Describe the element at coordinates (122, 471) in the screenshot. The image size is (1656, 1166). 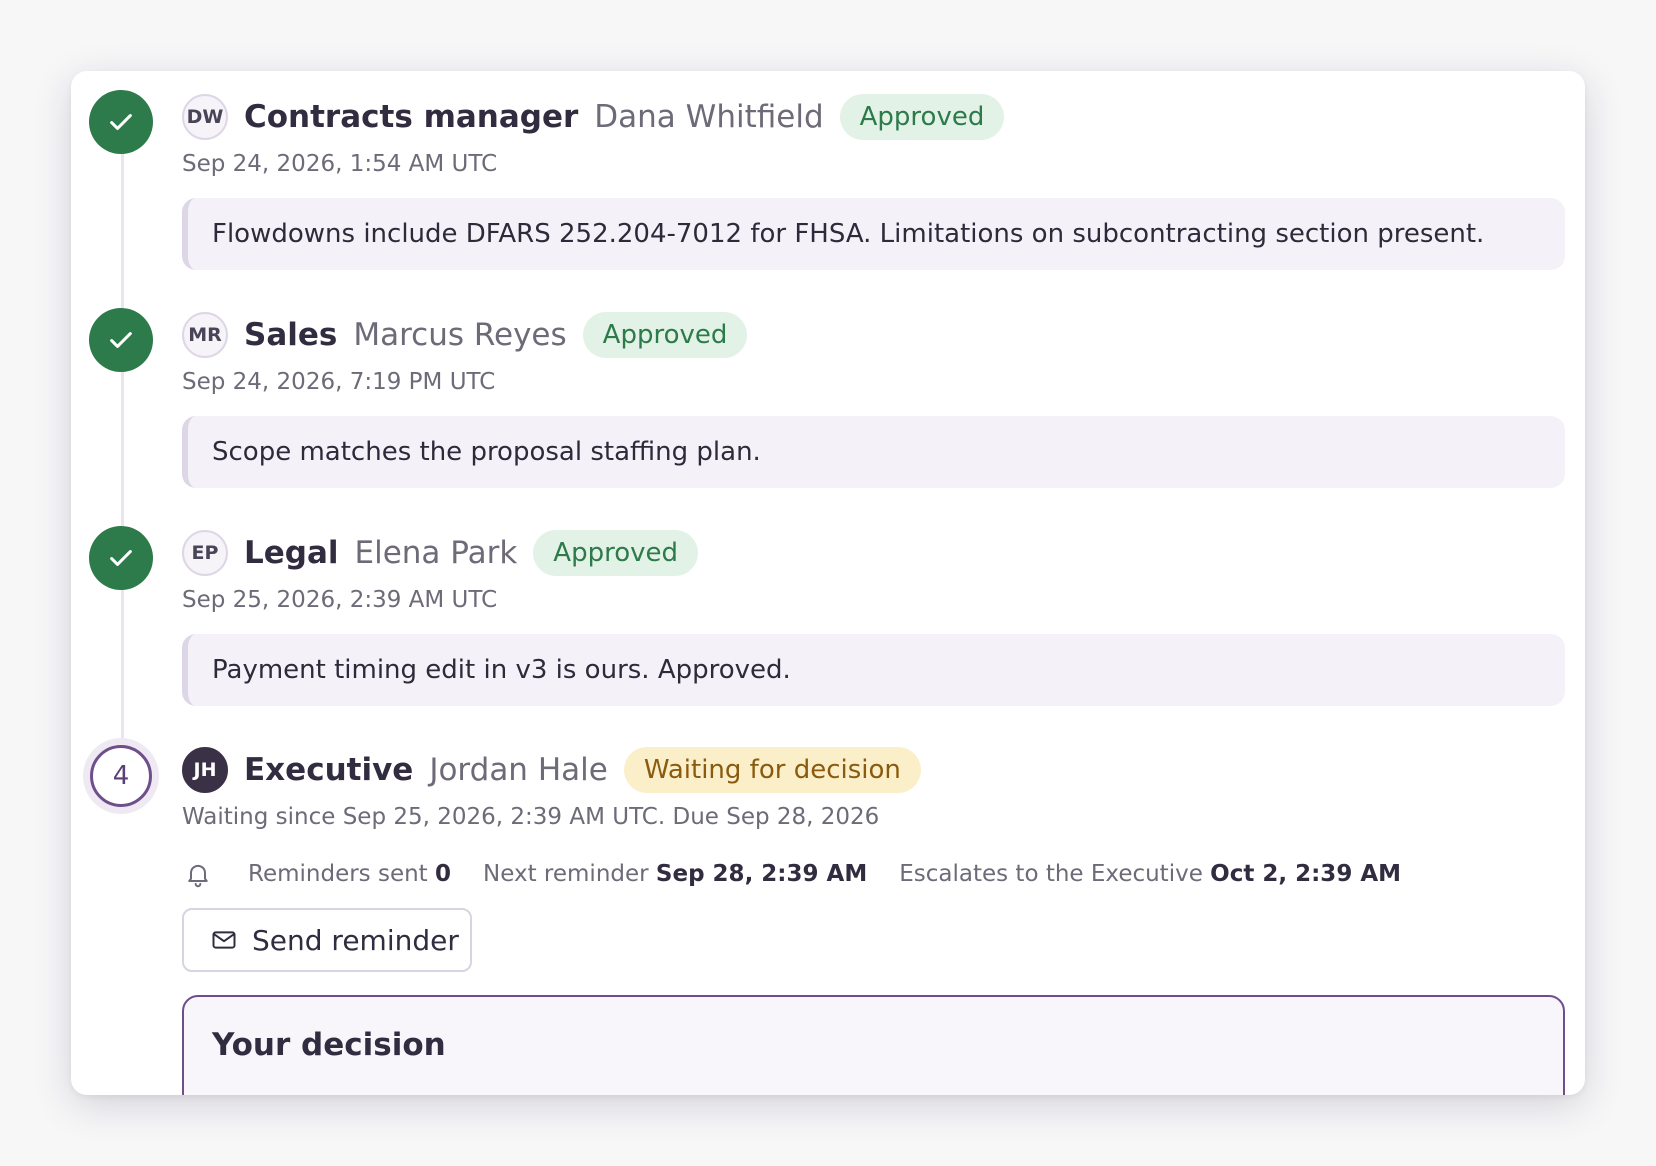
I see `timeline-rail` at that location.